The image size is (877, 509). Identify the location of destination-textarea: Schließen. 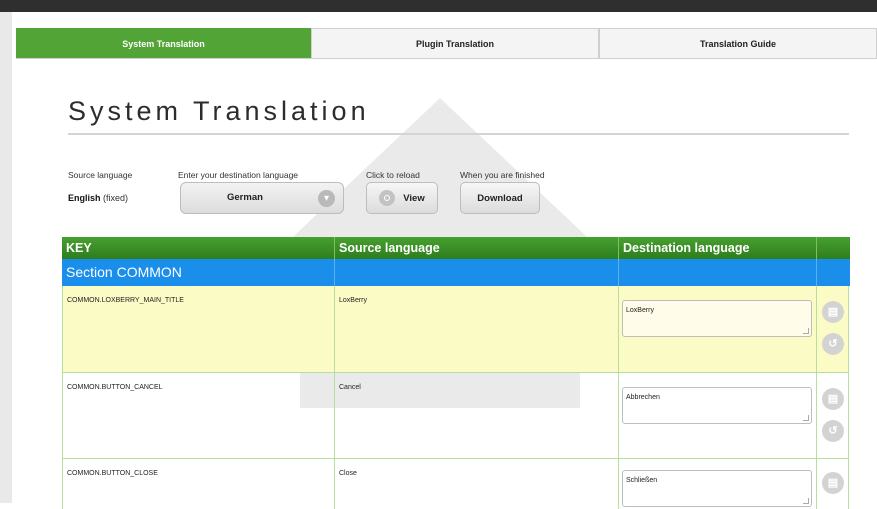
(717, 488).